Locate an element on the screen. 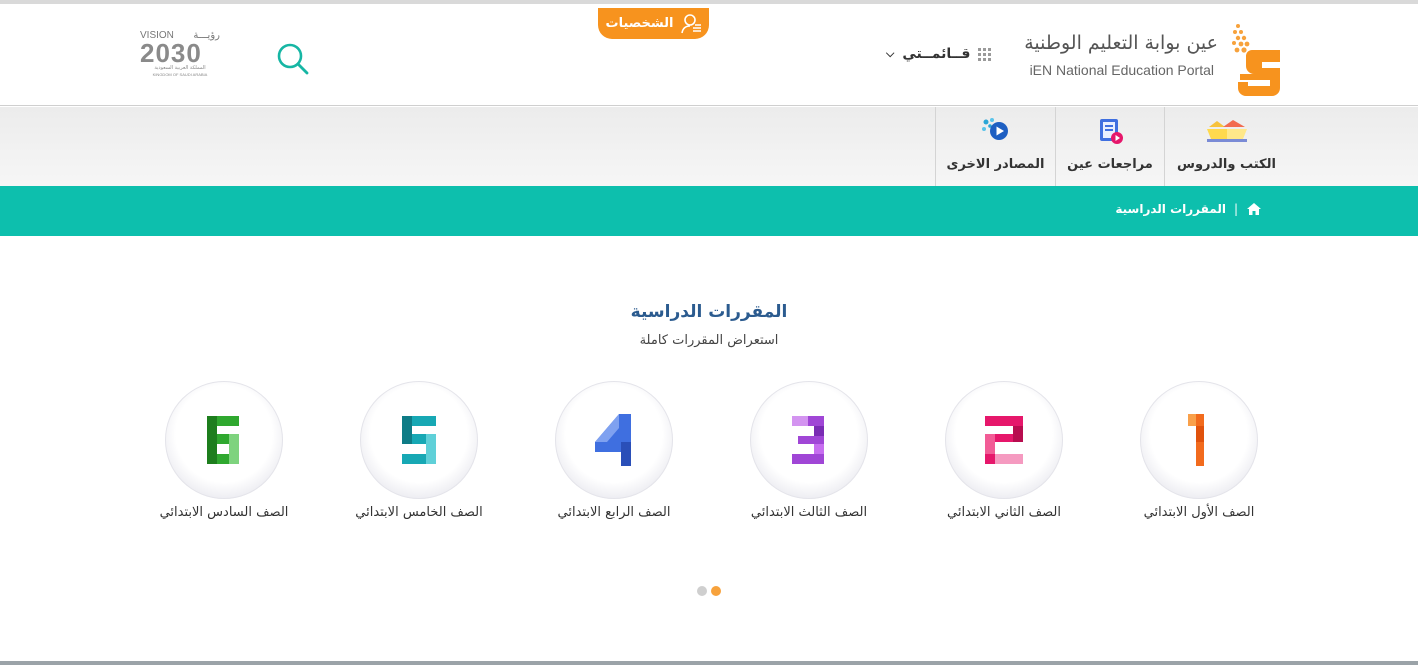 This screenshot has height=665, width=1418. nav-item-other-resources: المصادر الاخرى is located at coordinates (995, 146).